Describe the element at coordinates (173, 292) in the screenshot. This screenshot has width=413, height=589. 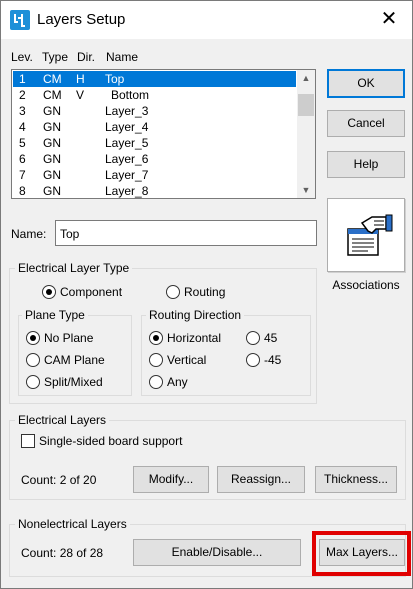
I see `routing-radio` at that location.